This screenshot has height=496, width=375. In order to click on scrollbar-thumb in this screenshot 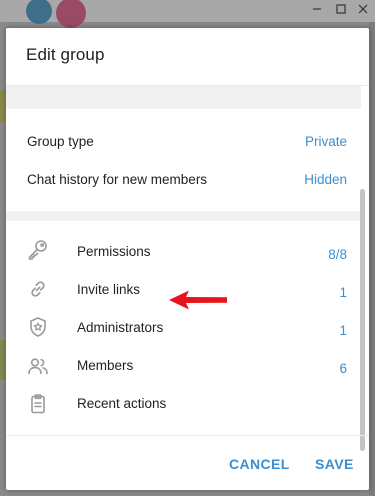, I will do `click(362, 320)`.